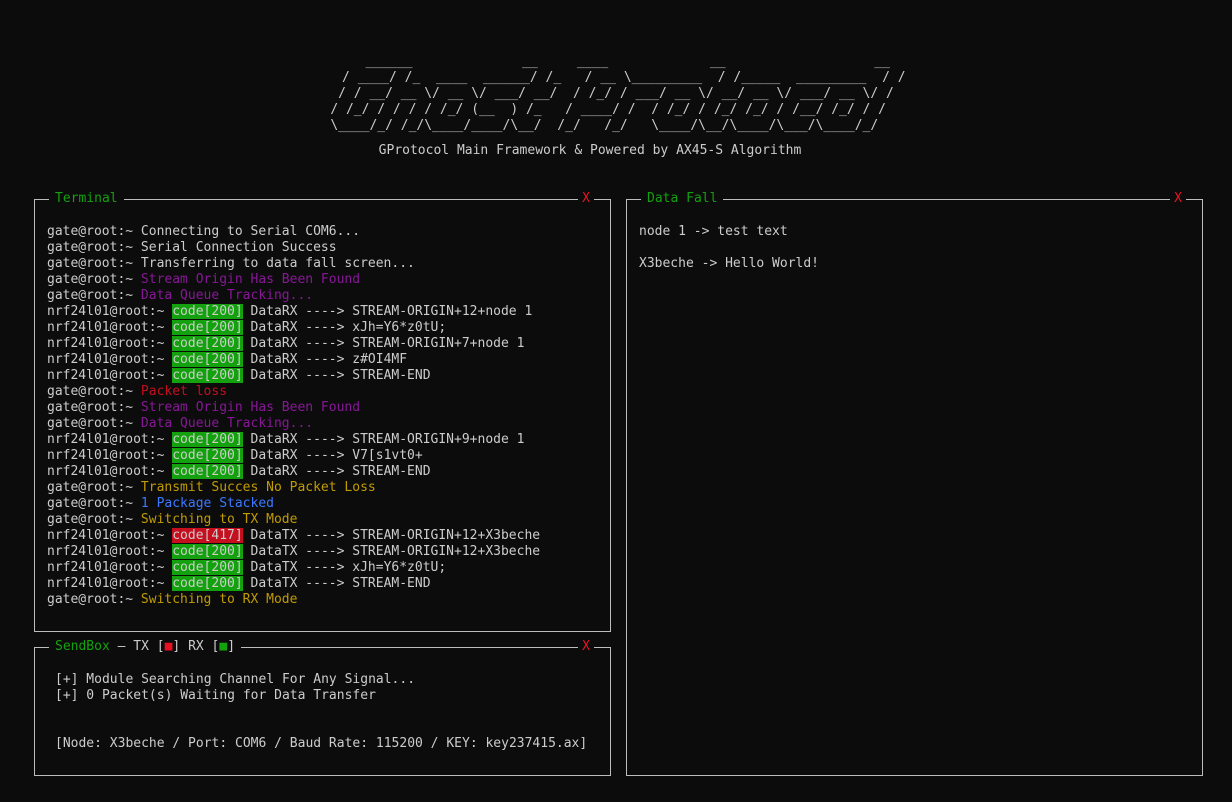  I want to click on sendbox-title: SendBox, so click(82, 646).